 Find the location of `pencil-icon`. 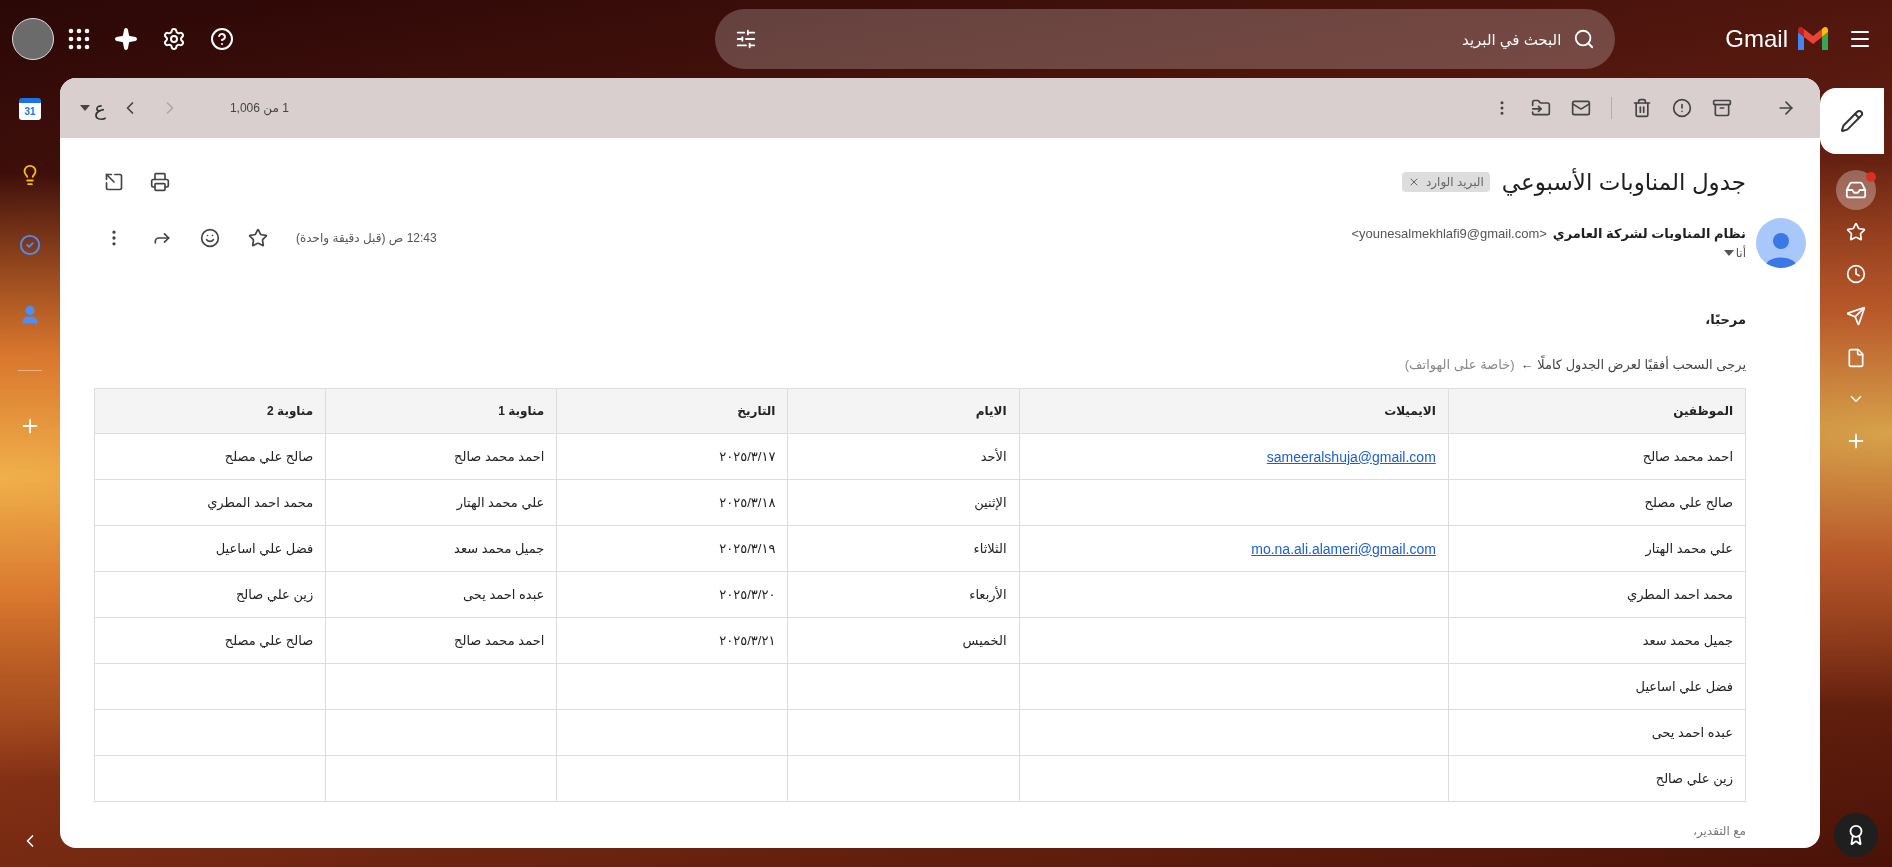

pencil-icon is located at coordinates (1852, 121).